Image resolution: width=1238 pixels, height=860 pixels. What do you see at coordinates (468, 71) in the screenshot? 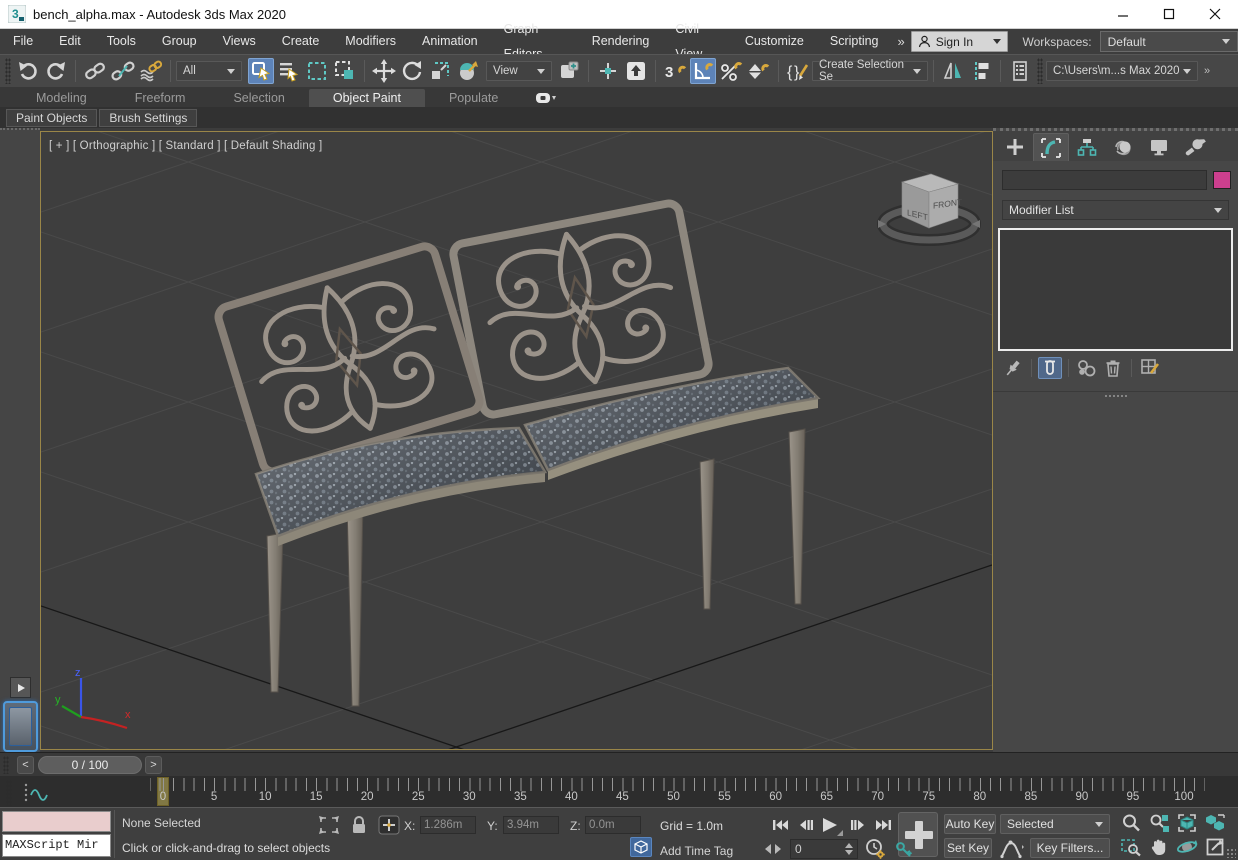
I see `select-and-place-button` at bounding box center [468, 71].